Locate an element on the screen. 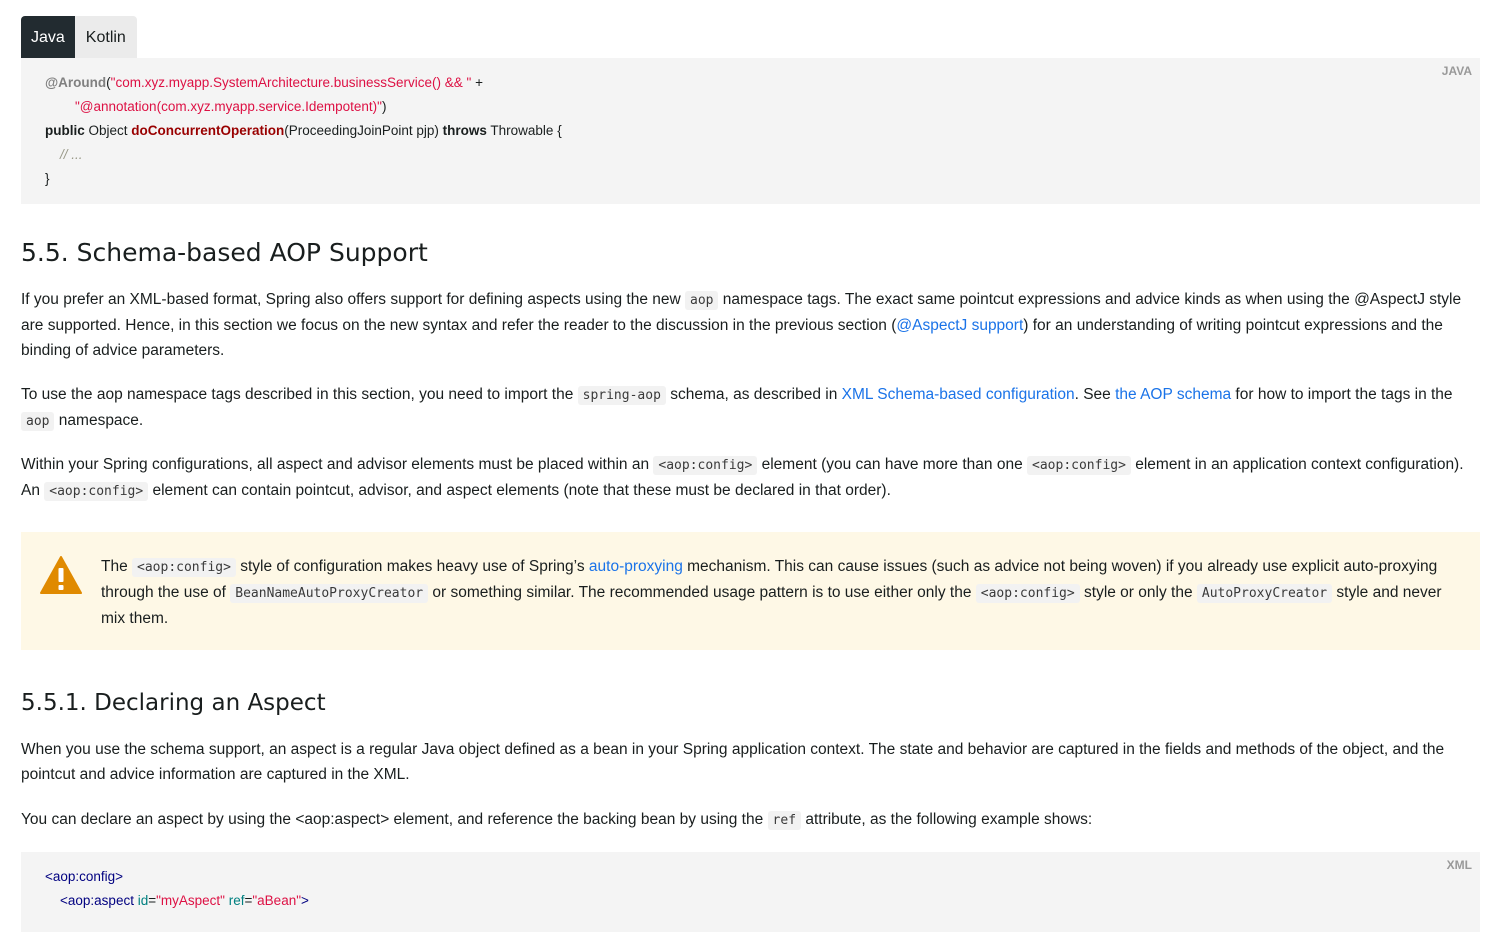 The width and height of the screenshot is (1493, 932). code-language-label: JAVA is located at coordinates (1456, 71).